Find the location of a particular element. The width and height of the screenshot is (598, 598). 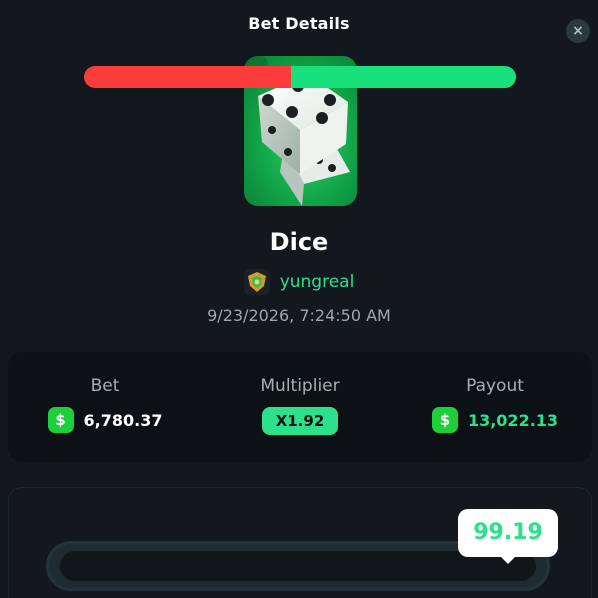

bet-stat: Bet $ 6,780.37 is located at coordinates (105, 407).